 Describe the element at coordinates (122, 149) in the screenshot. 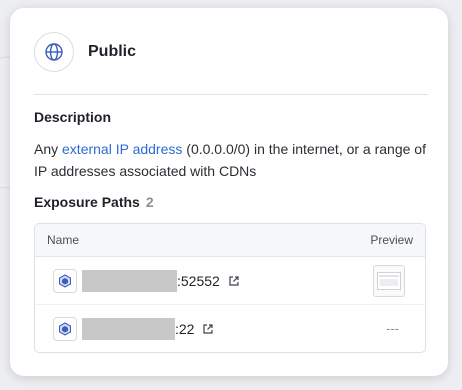

I see `external-ip-link: external IP address` at that location.